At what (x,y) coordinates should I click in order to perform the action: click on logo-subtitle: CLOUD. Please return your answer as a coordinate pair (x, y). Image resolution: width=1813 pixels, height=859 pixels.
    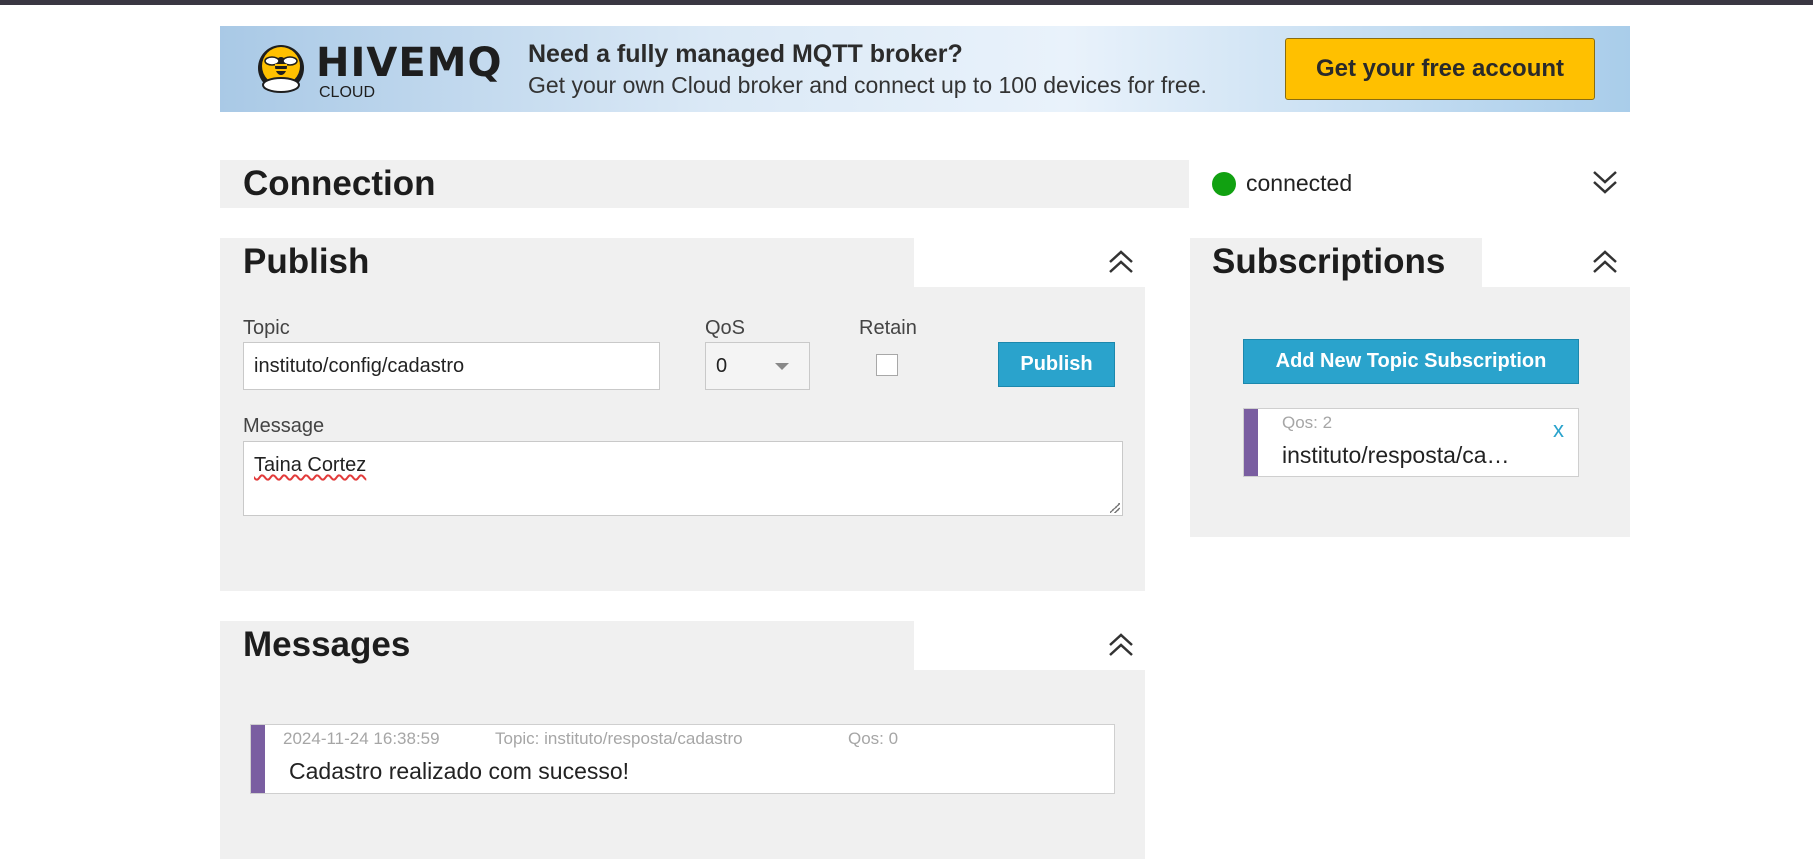
    Looking at the image, I should click on (347, 92).